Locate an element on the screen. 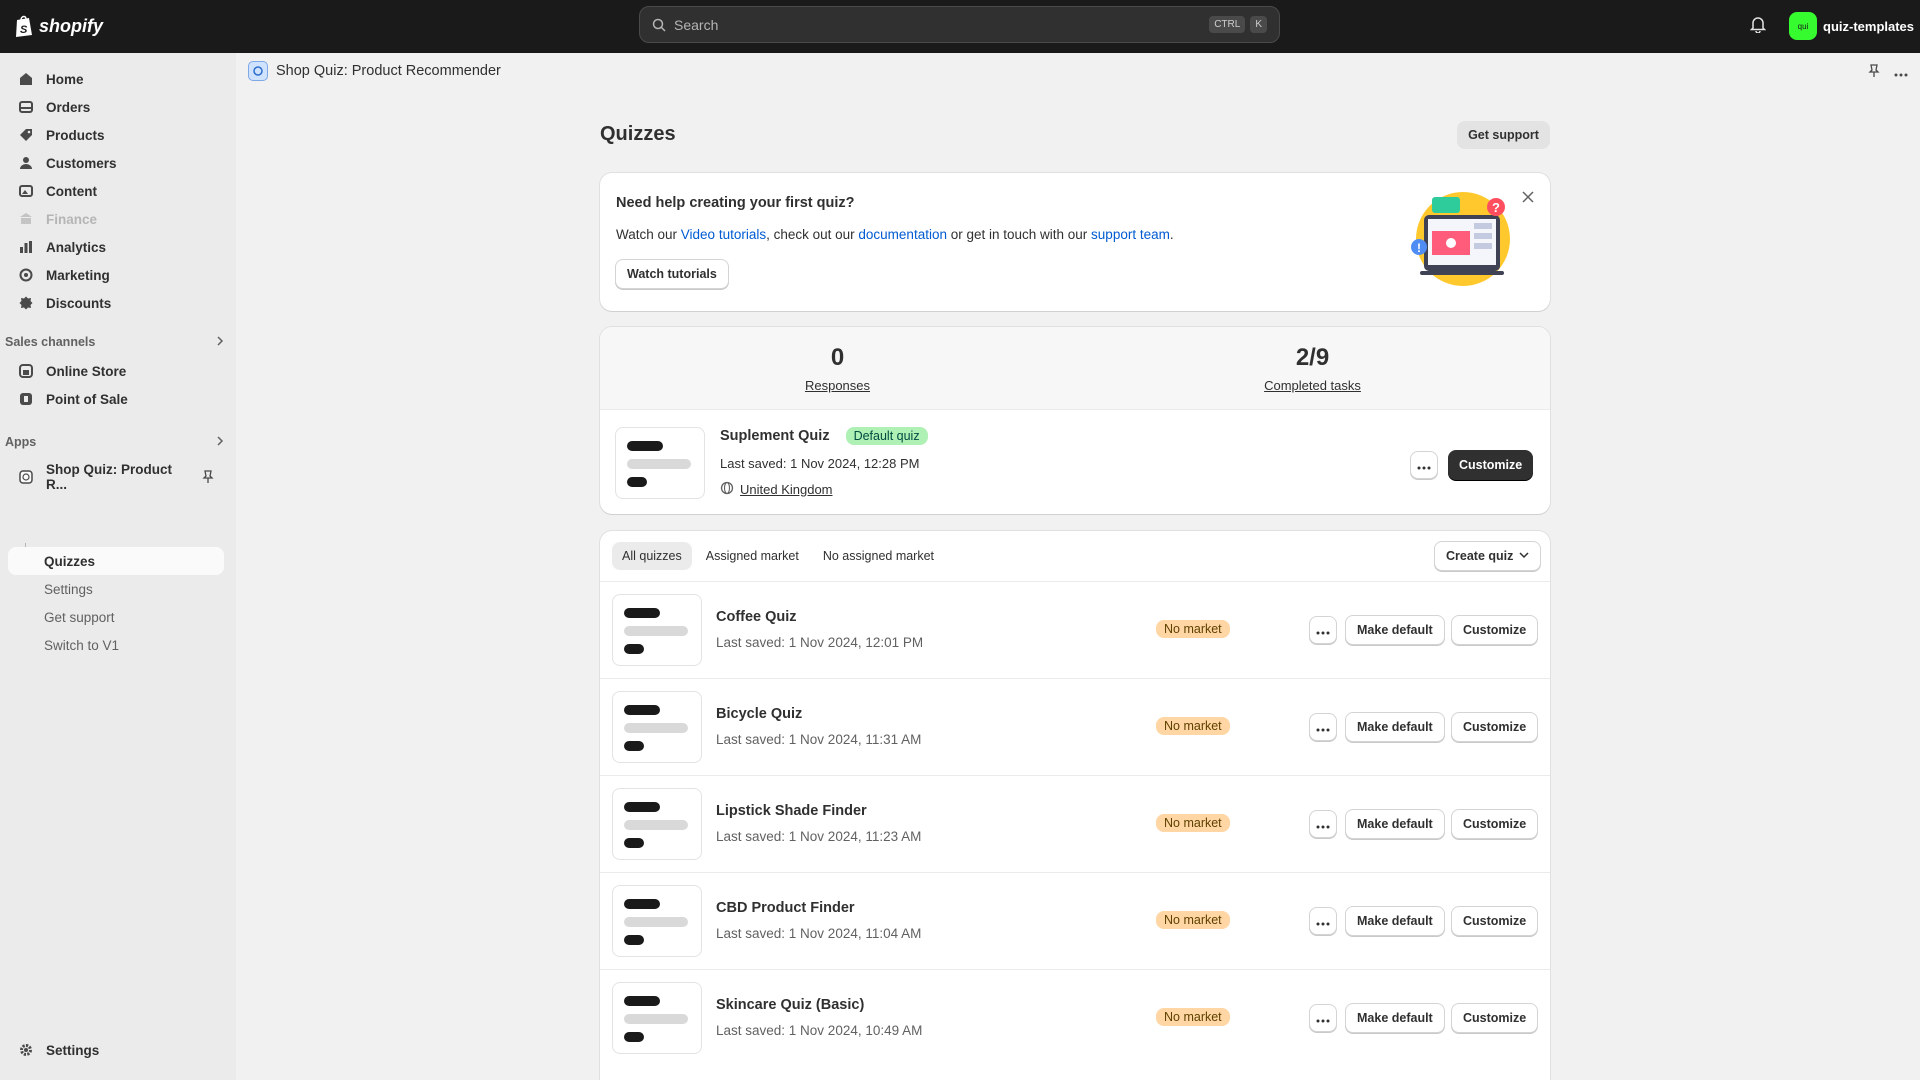  quiz-name: Coffee Quiz is located at coordinates (756, 617).